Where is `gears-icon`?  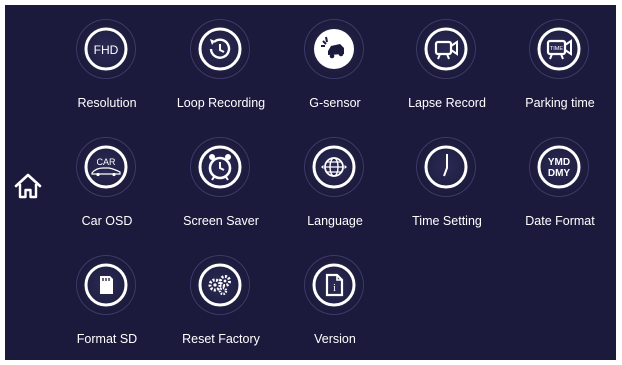
gears-icon is located at coordinates (220, 285).